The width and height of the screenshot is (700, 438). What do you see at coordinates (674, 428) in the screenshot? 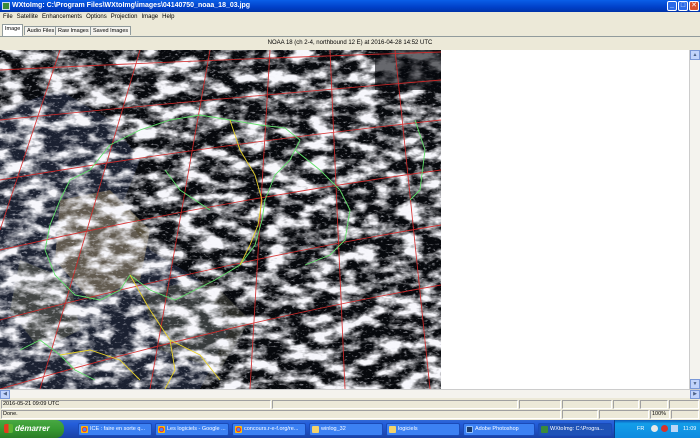
I see `volume-icon` at bounding box center [674, 428].